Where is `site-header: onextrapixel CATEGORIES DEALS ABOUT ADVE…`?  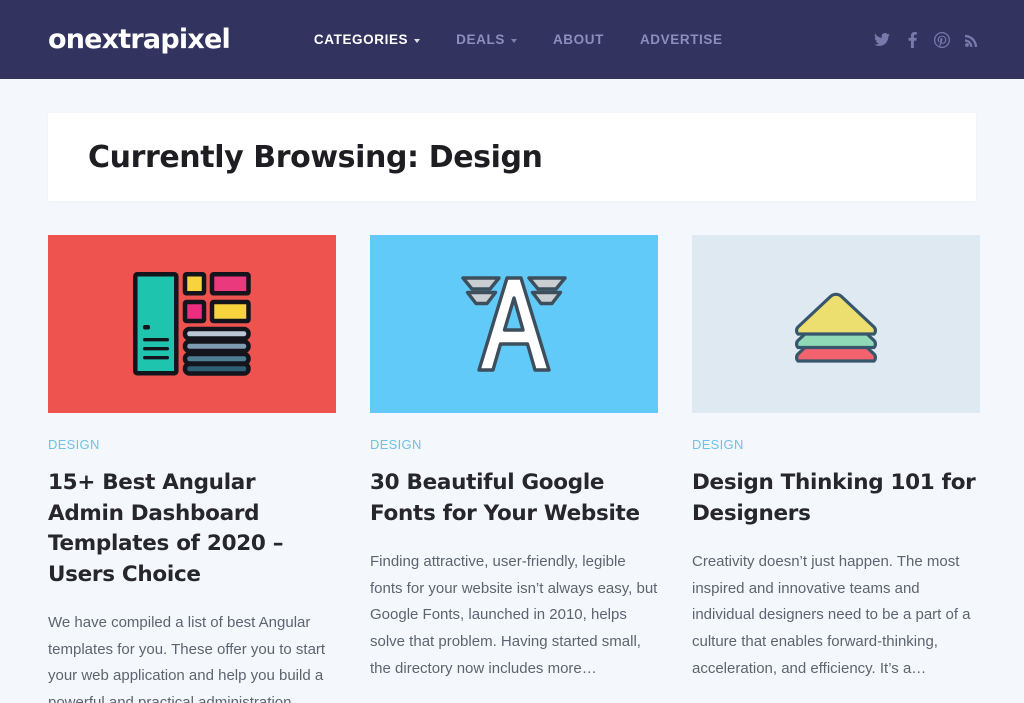
site-header: onextrapixel CATEGORIES DEALS ABOUT ADVE… is located at coordinates (512, 39).